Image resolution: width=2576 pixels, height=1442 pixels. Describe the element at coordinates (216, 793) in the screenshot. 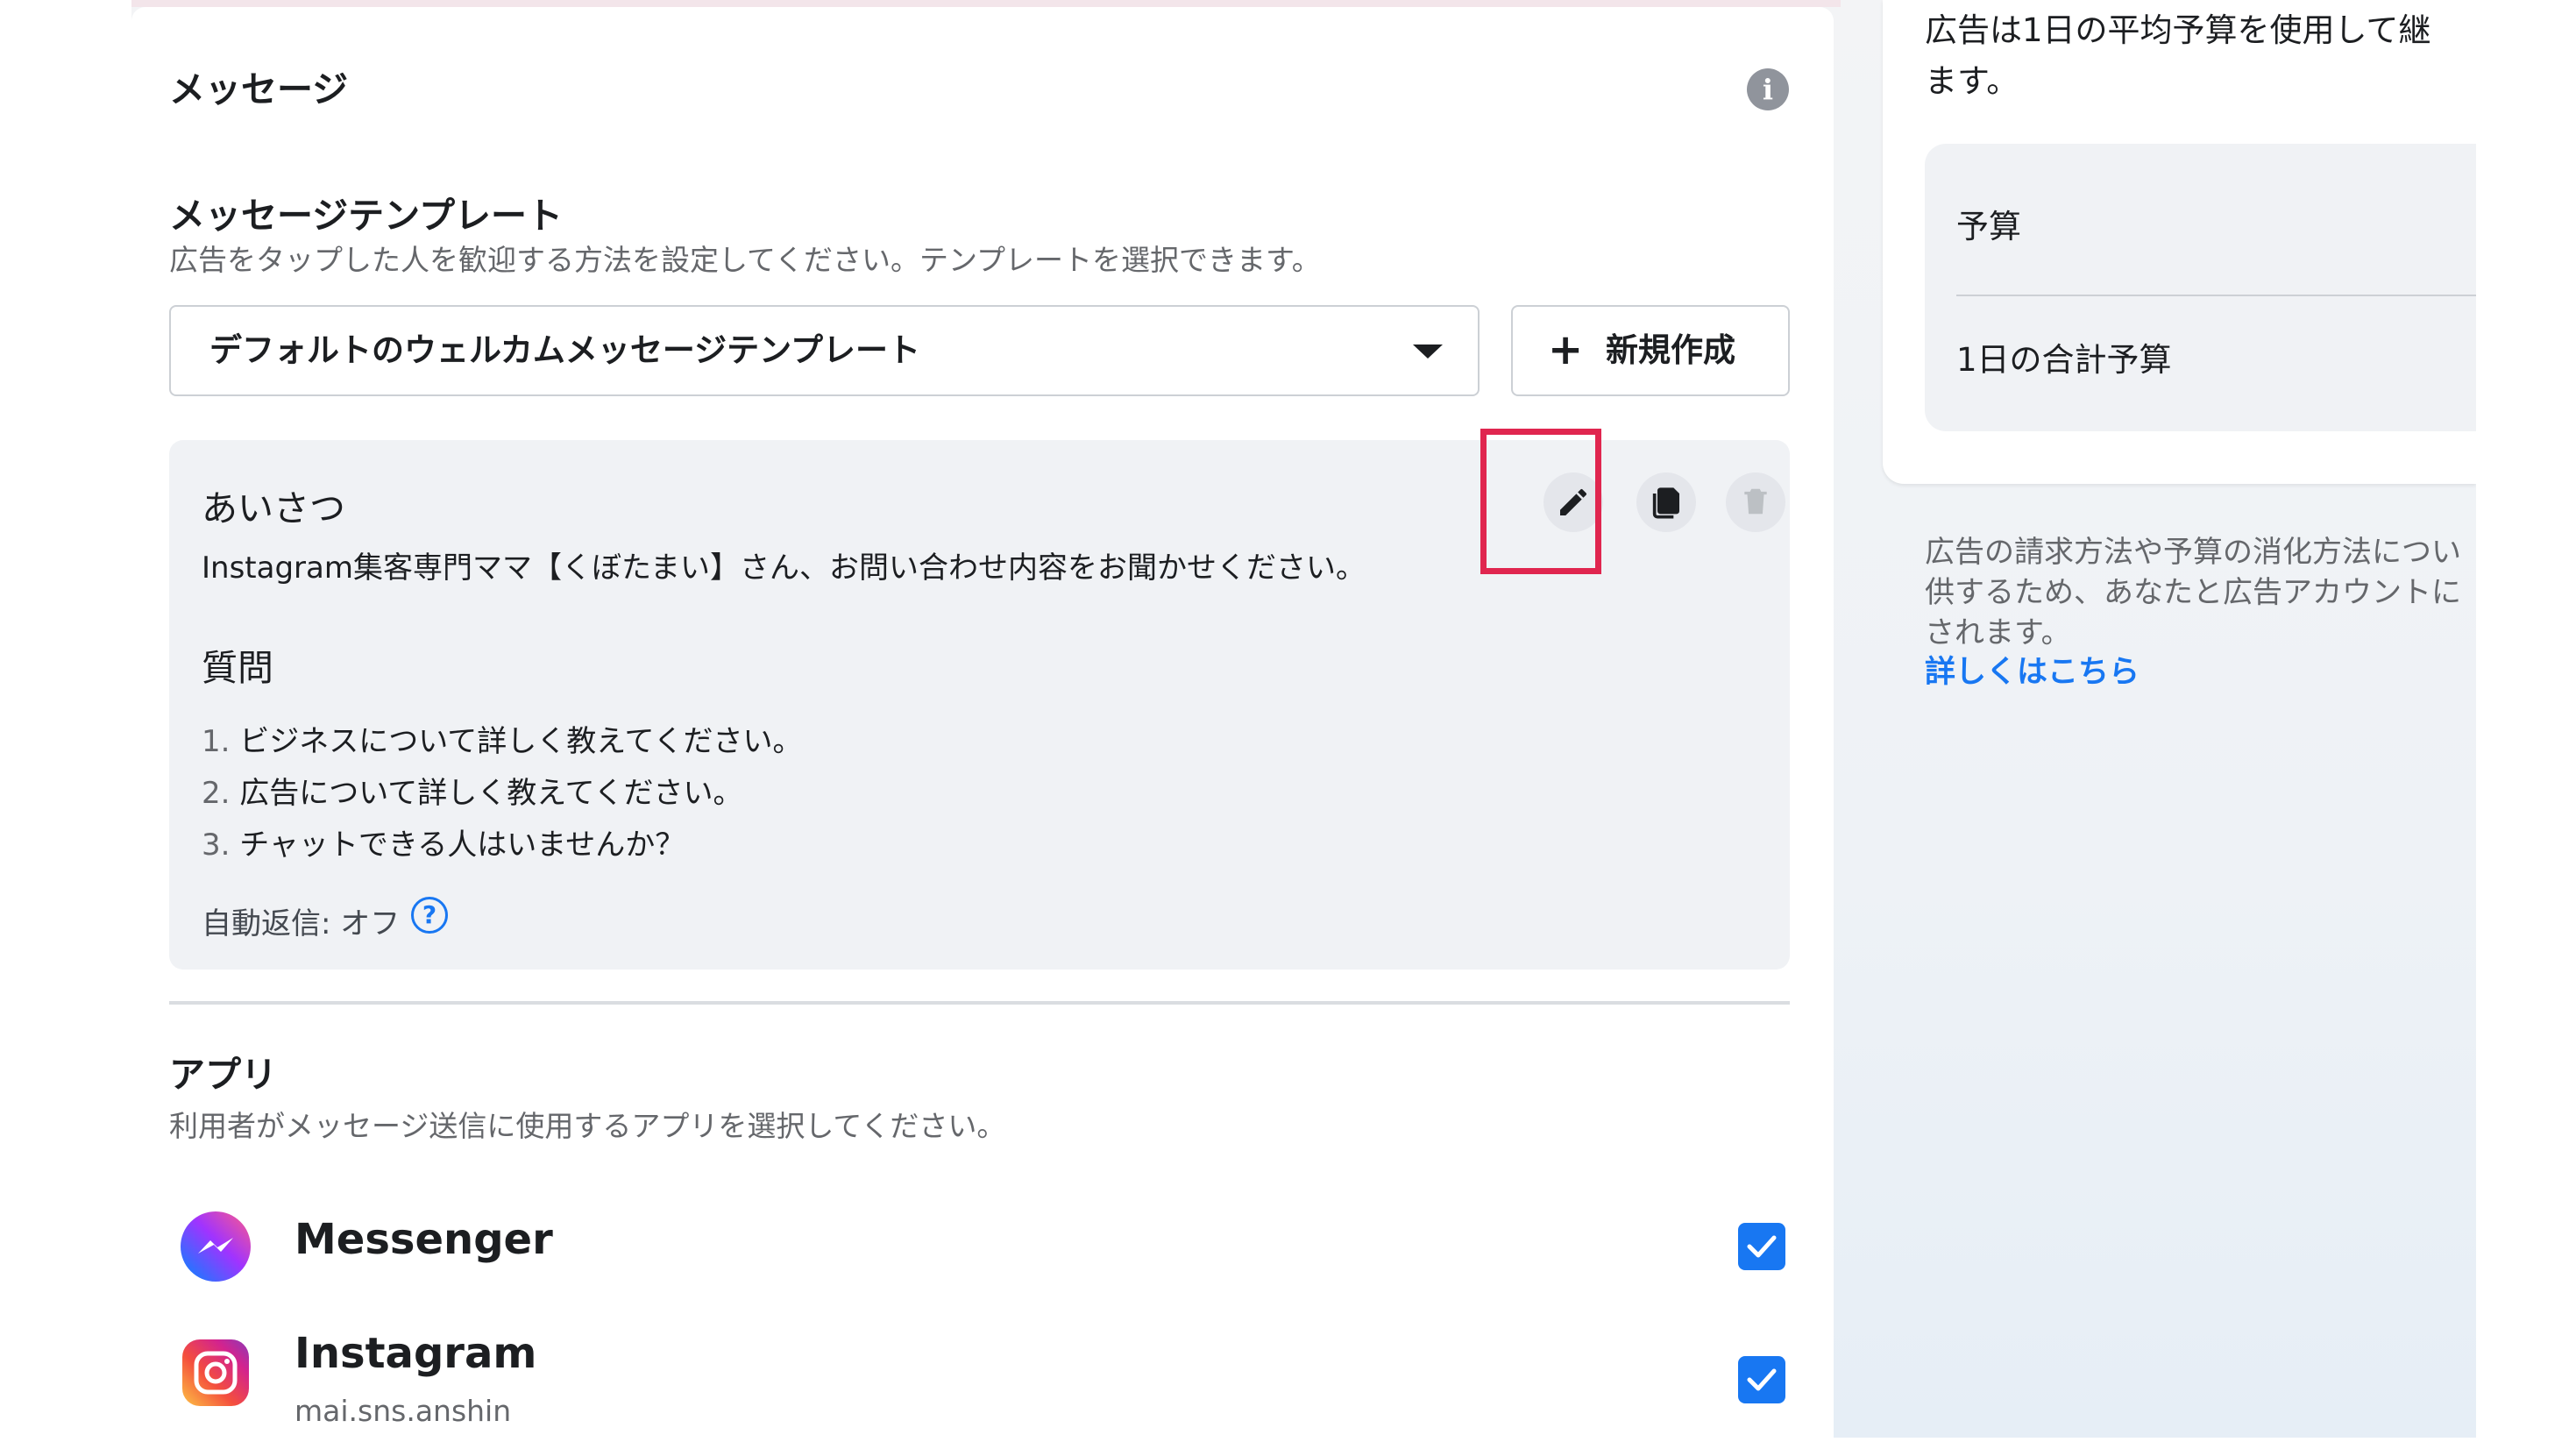

I see `question-number: 2.` at that location.